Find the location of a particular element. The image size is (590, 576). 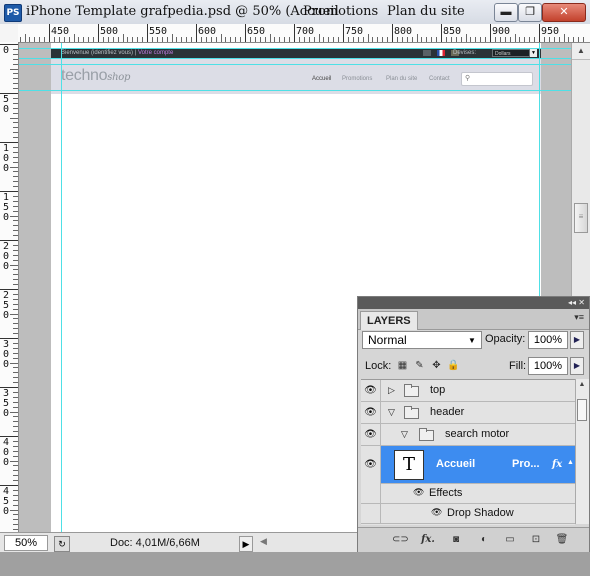

ruler-origin is located at coordinates (9, 33).